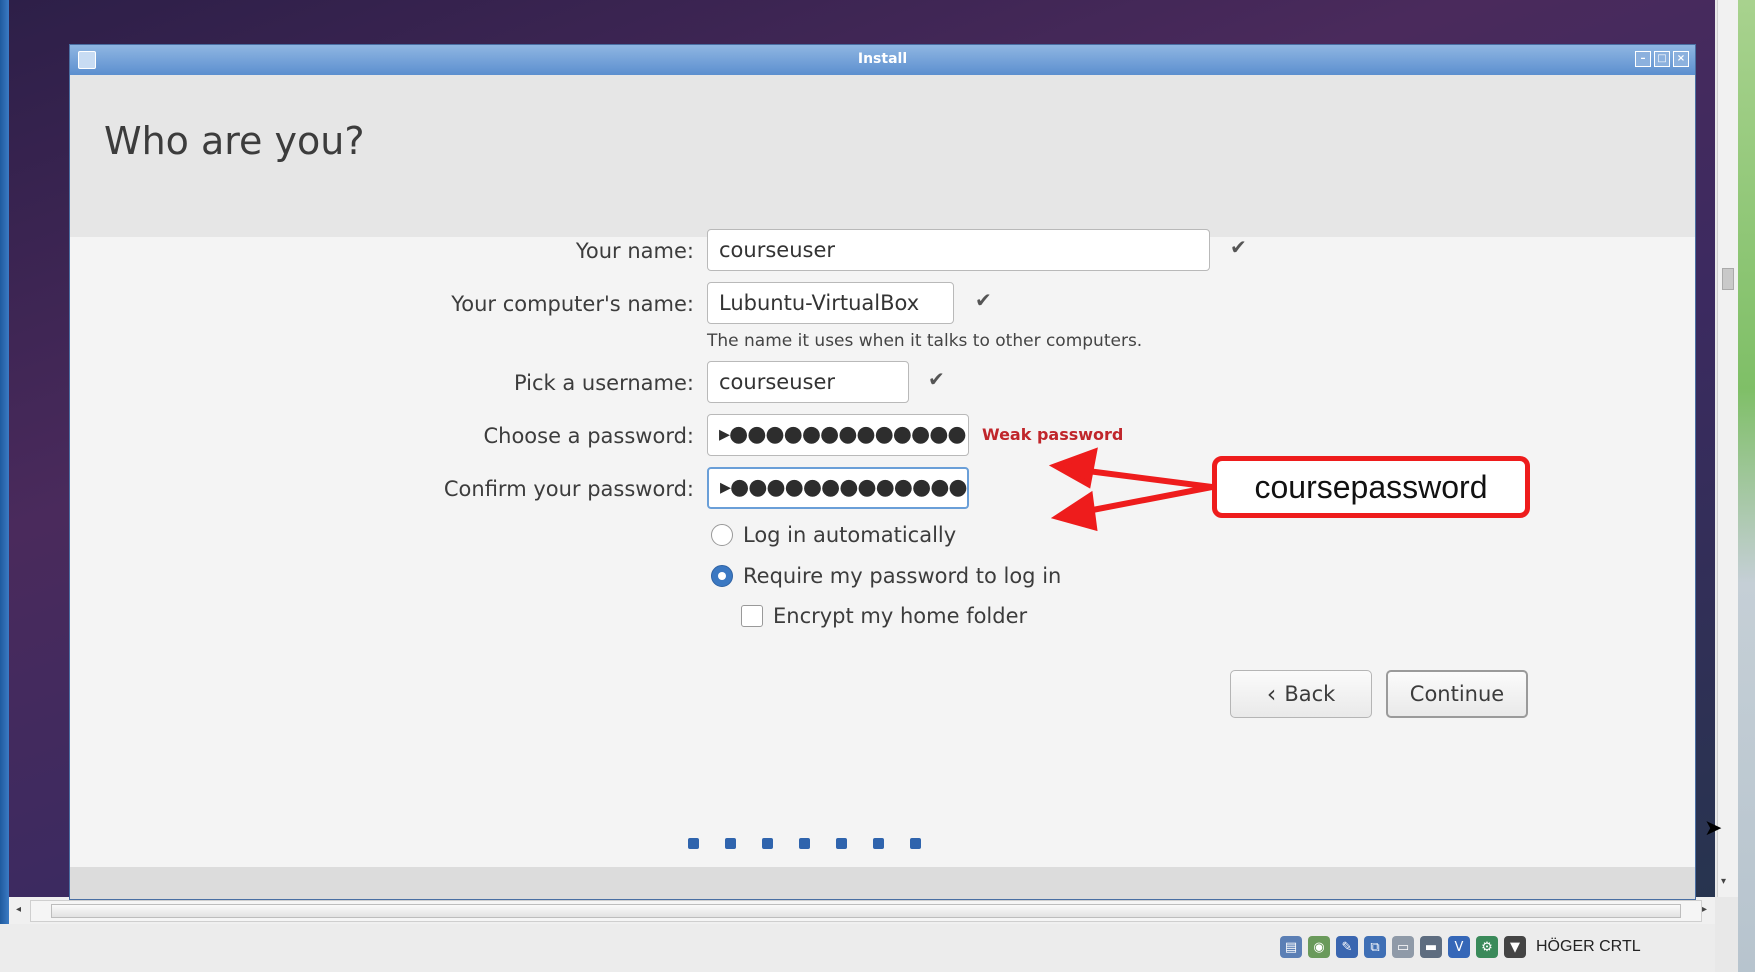 The height and width of the screenshot is (972, 1755). I want to click on login-automatically-option: Log in automatically, so click(833, 535).